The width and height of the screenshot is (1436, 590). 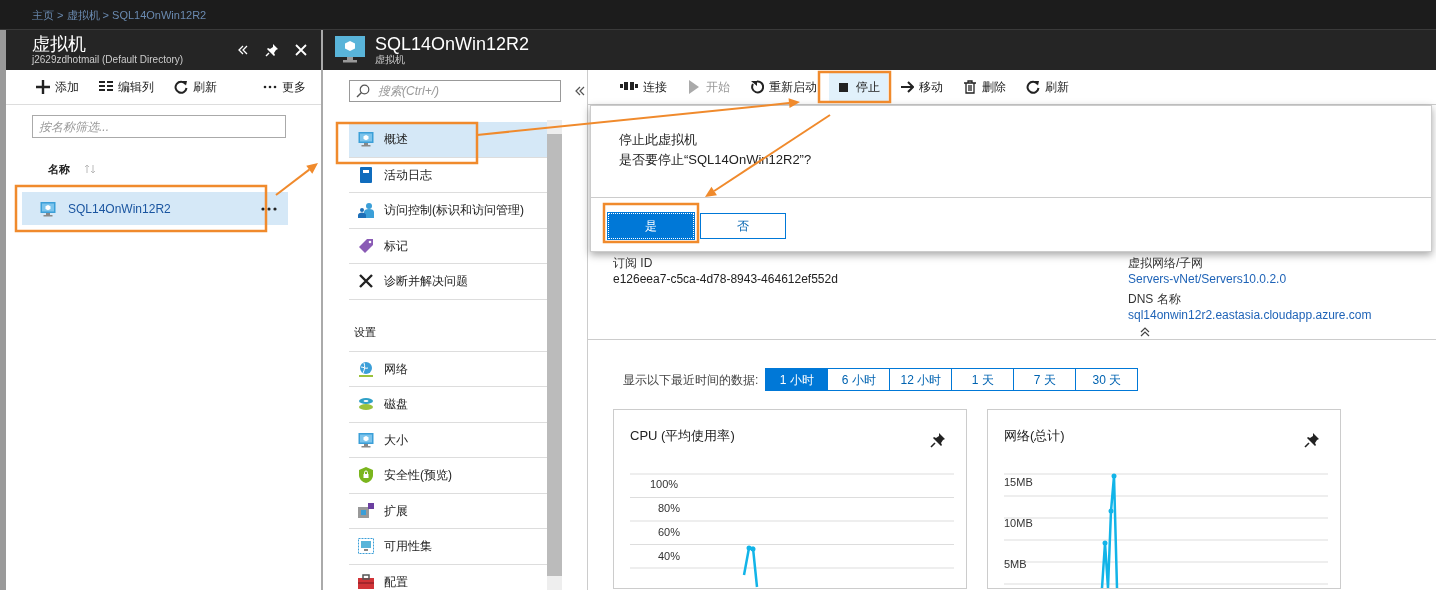 I want to click on axis-label: 15MB, so click(x=1018, y=482).